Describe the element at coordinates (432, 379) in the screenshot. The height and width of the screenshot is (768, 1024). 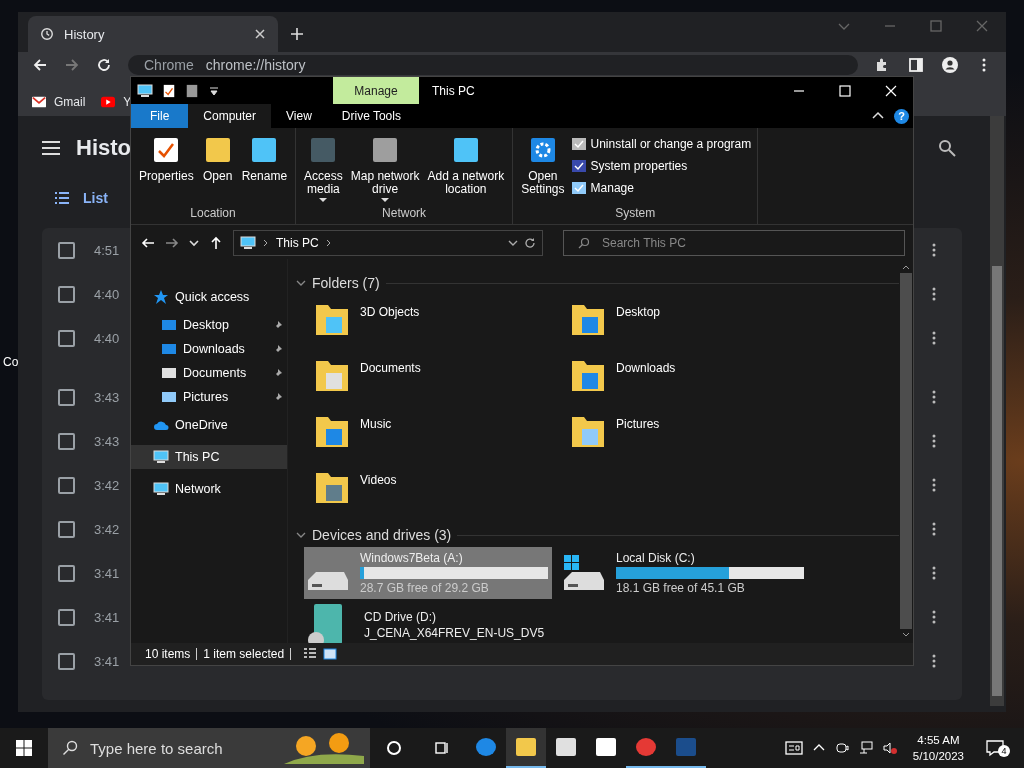
I see `folder-item: Documents` at that location.